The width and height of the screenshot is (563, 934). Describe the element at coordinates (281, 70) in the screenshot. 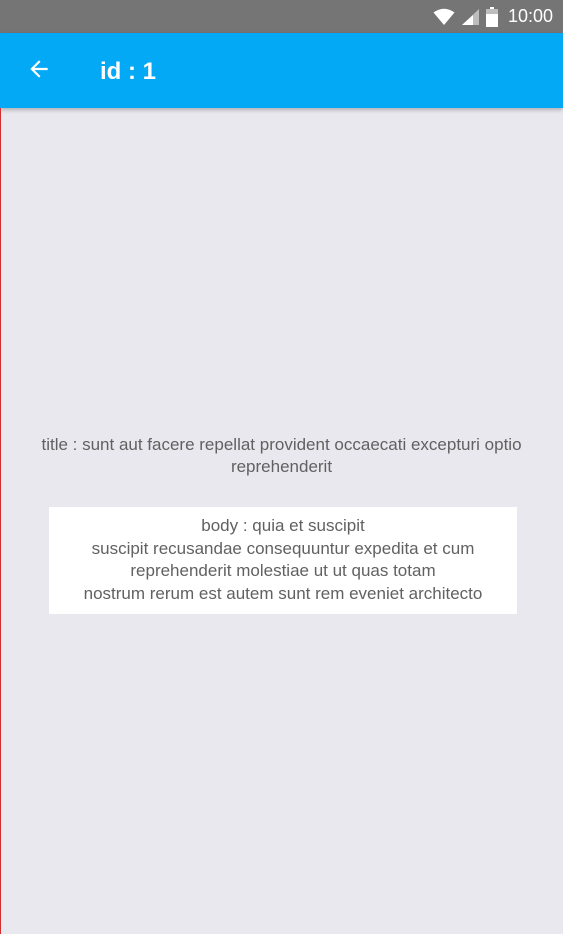

I see `app-bar: id : 1` at that location.